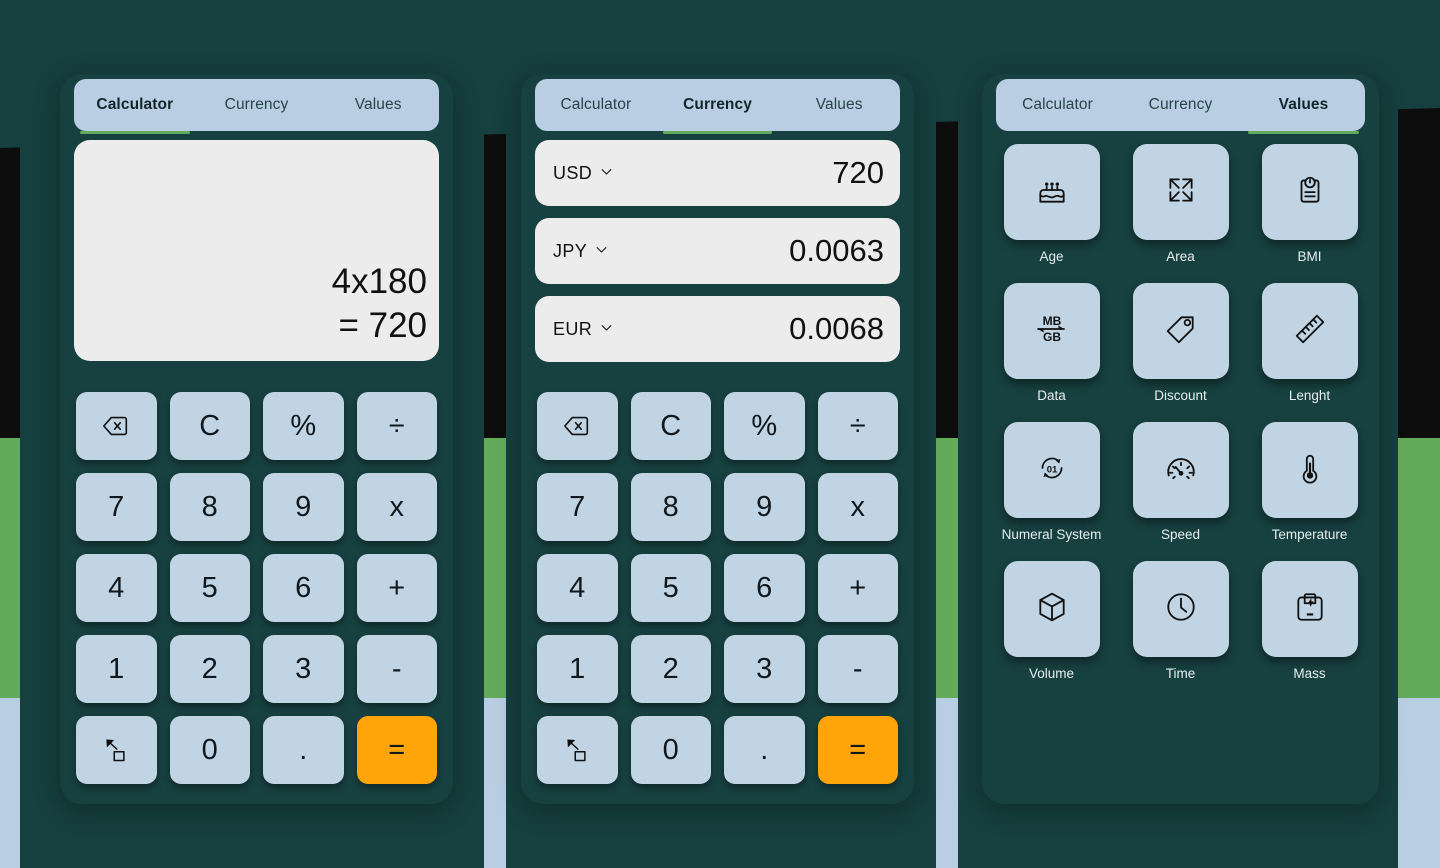 This screenshot has height=868, width=1440. Describe the element at coordinates (1309, 534) in the screenshot. I see `value-tile-label: Temperature` at that location.